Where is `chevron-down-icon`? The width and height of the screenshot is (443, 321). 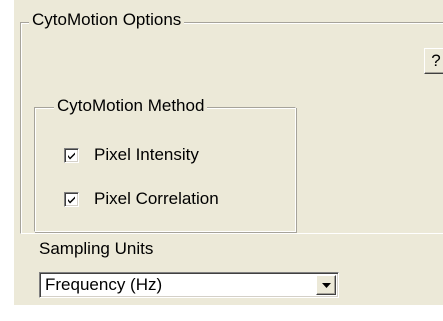 chevron-down-icon is located at coordinates (326, 285).